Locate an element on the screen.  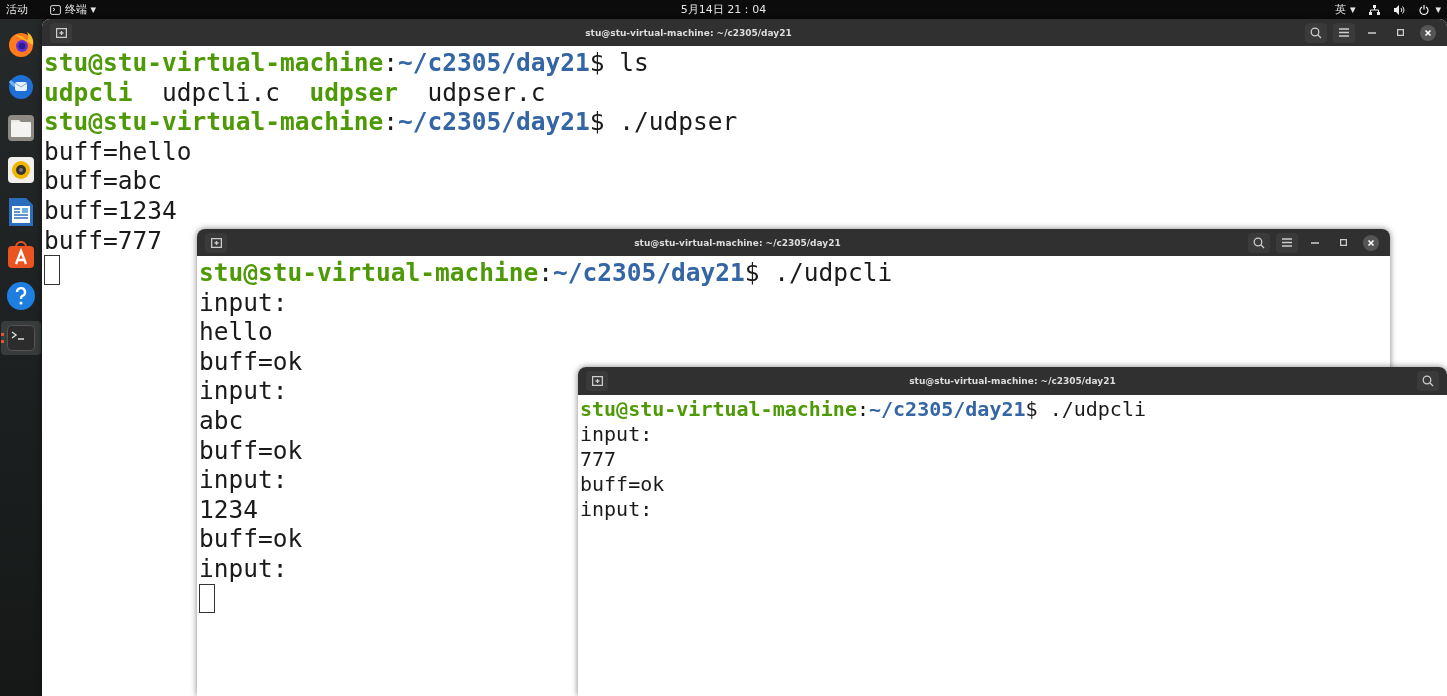
system-menu-caret: ▾ is located at coordinates (1438, 9).